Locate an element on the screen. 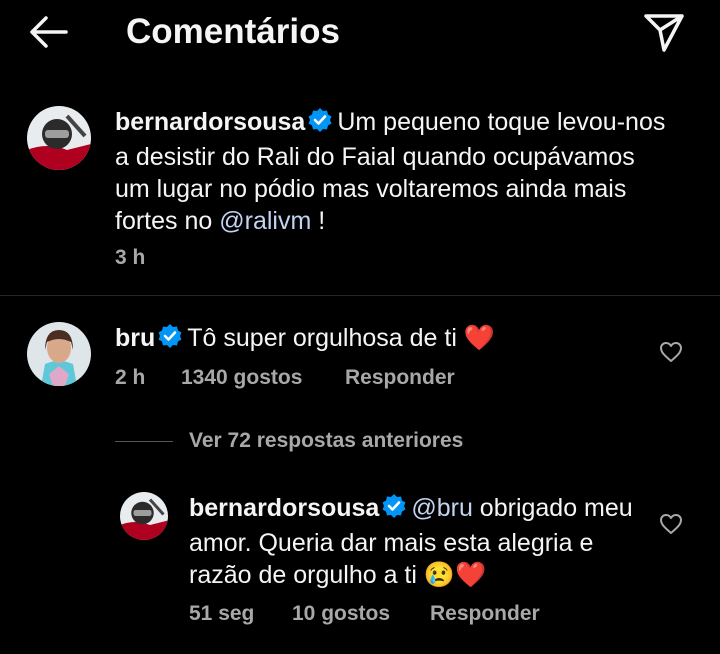  comment: bru Tô super orgulhosa de ti ❤️ is located at coordinates (305, 339).